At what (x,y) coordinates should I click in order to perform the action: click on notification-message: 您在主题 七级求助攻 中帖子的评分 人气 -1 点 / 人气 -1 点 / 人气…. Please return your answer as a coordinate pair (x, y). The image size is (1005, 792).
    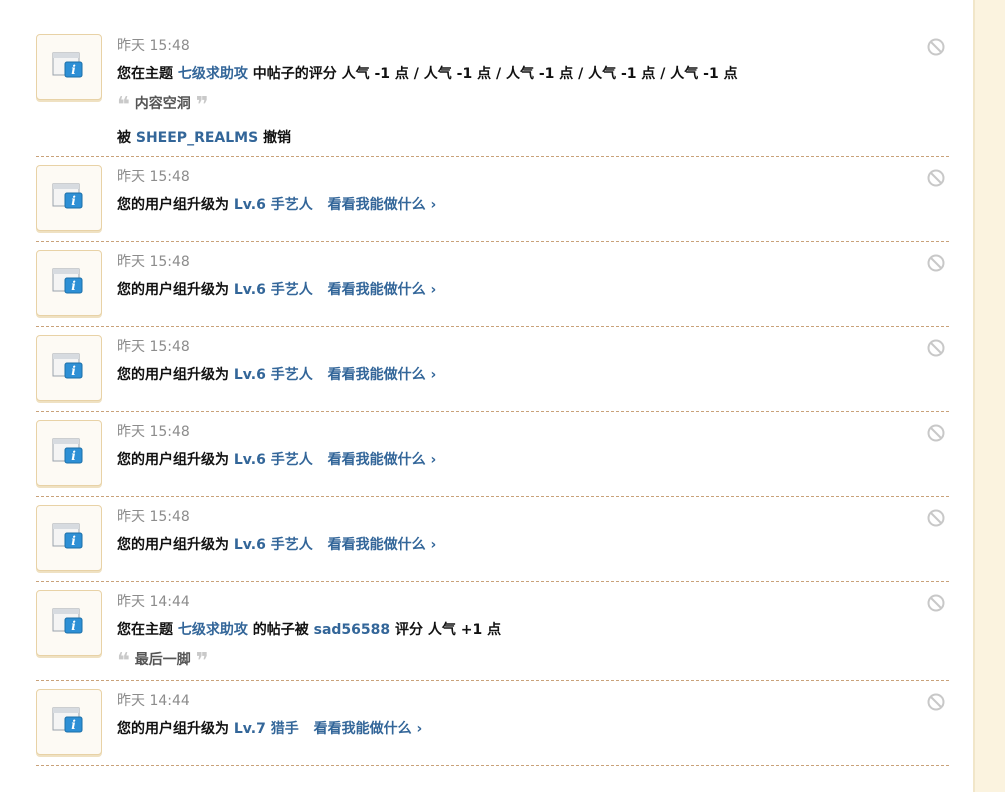
    Looking at the image, I should click on (533, 74).